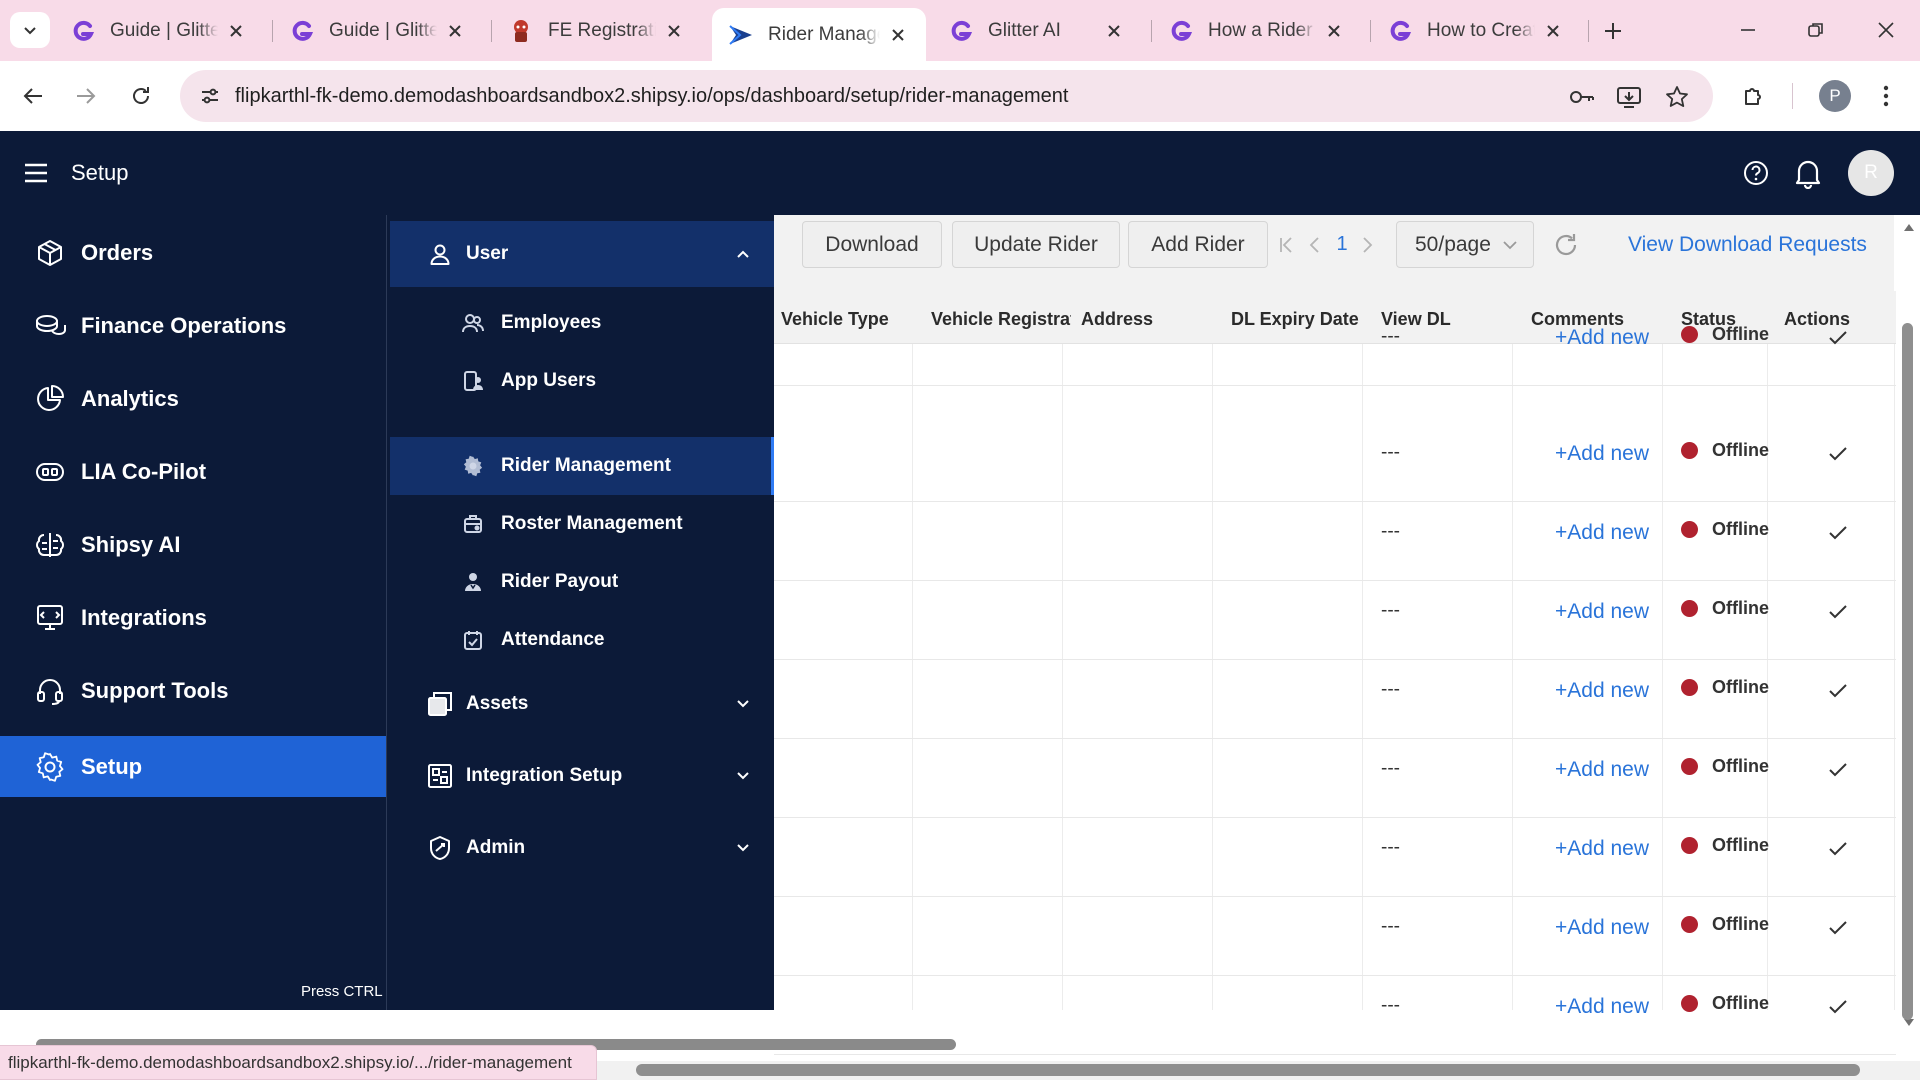  Describe the element at coordinates (1314, 244) in the screenshot. I see `prev-page-button` at that location.